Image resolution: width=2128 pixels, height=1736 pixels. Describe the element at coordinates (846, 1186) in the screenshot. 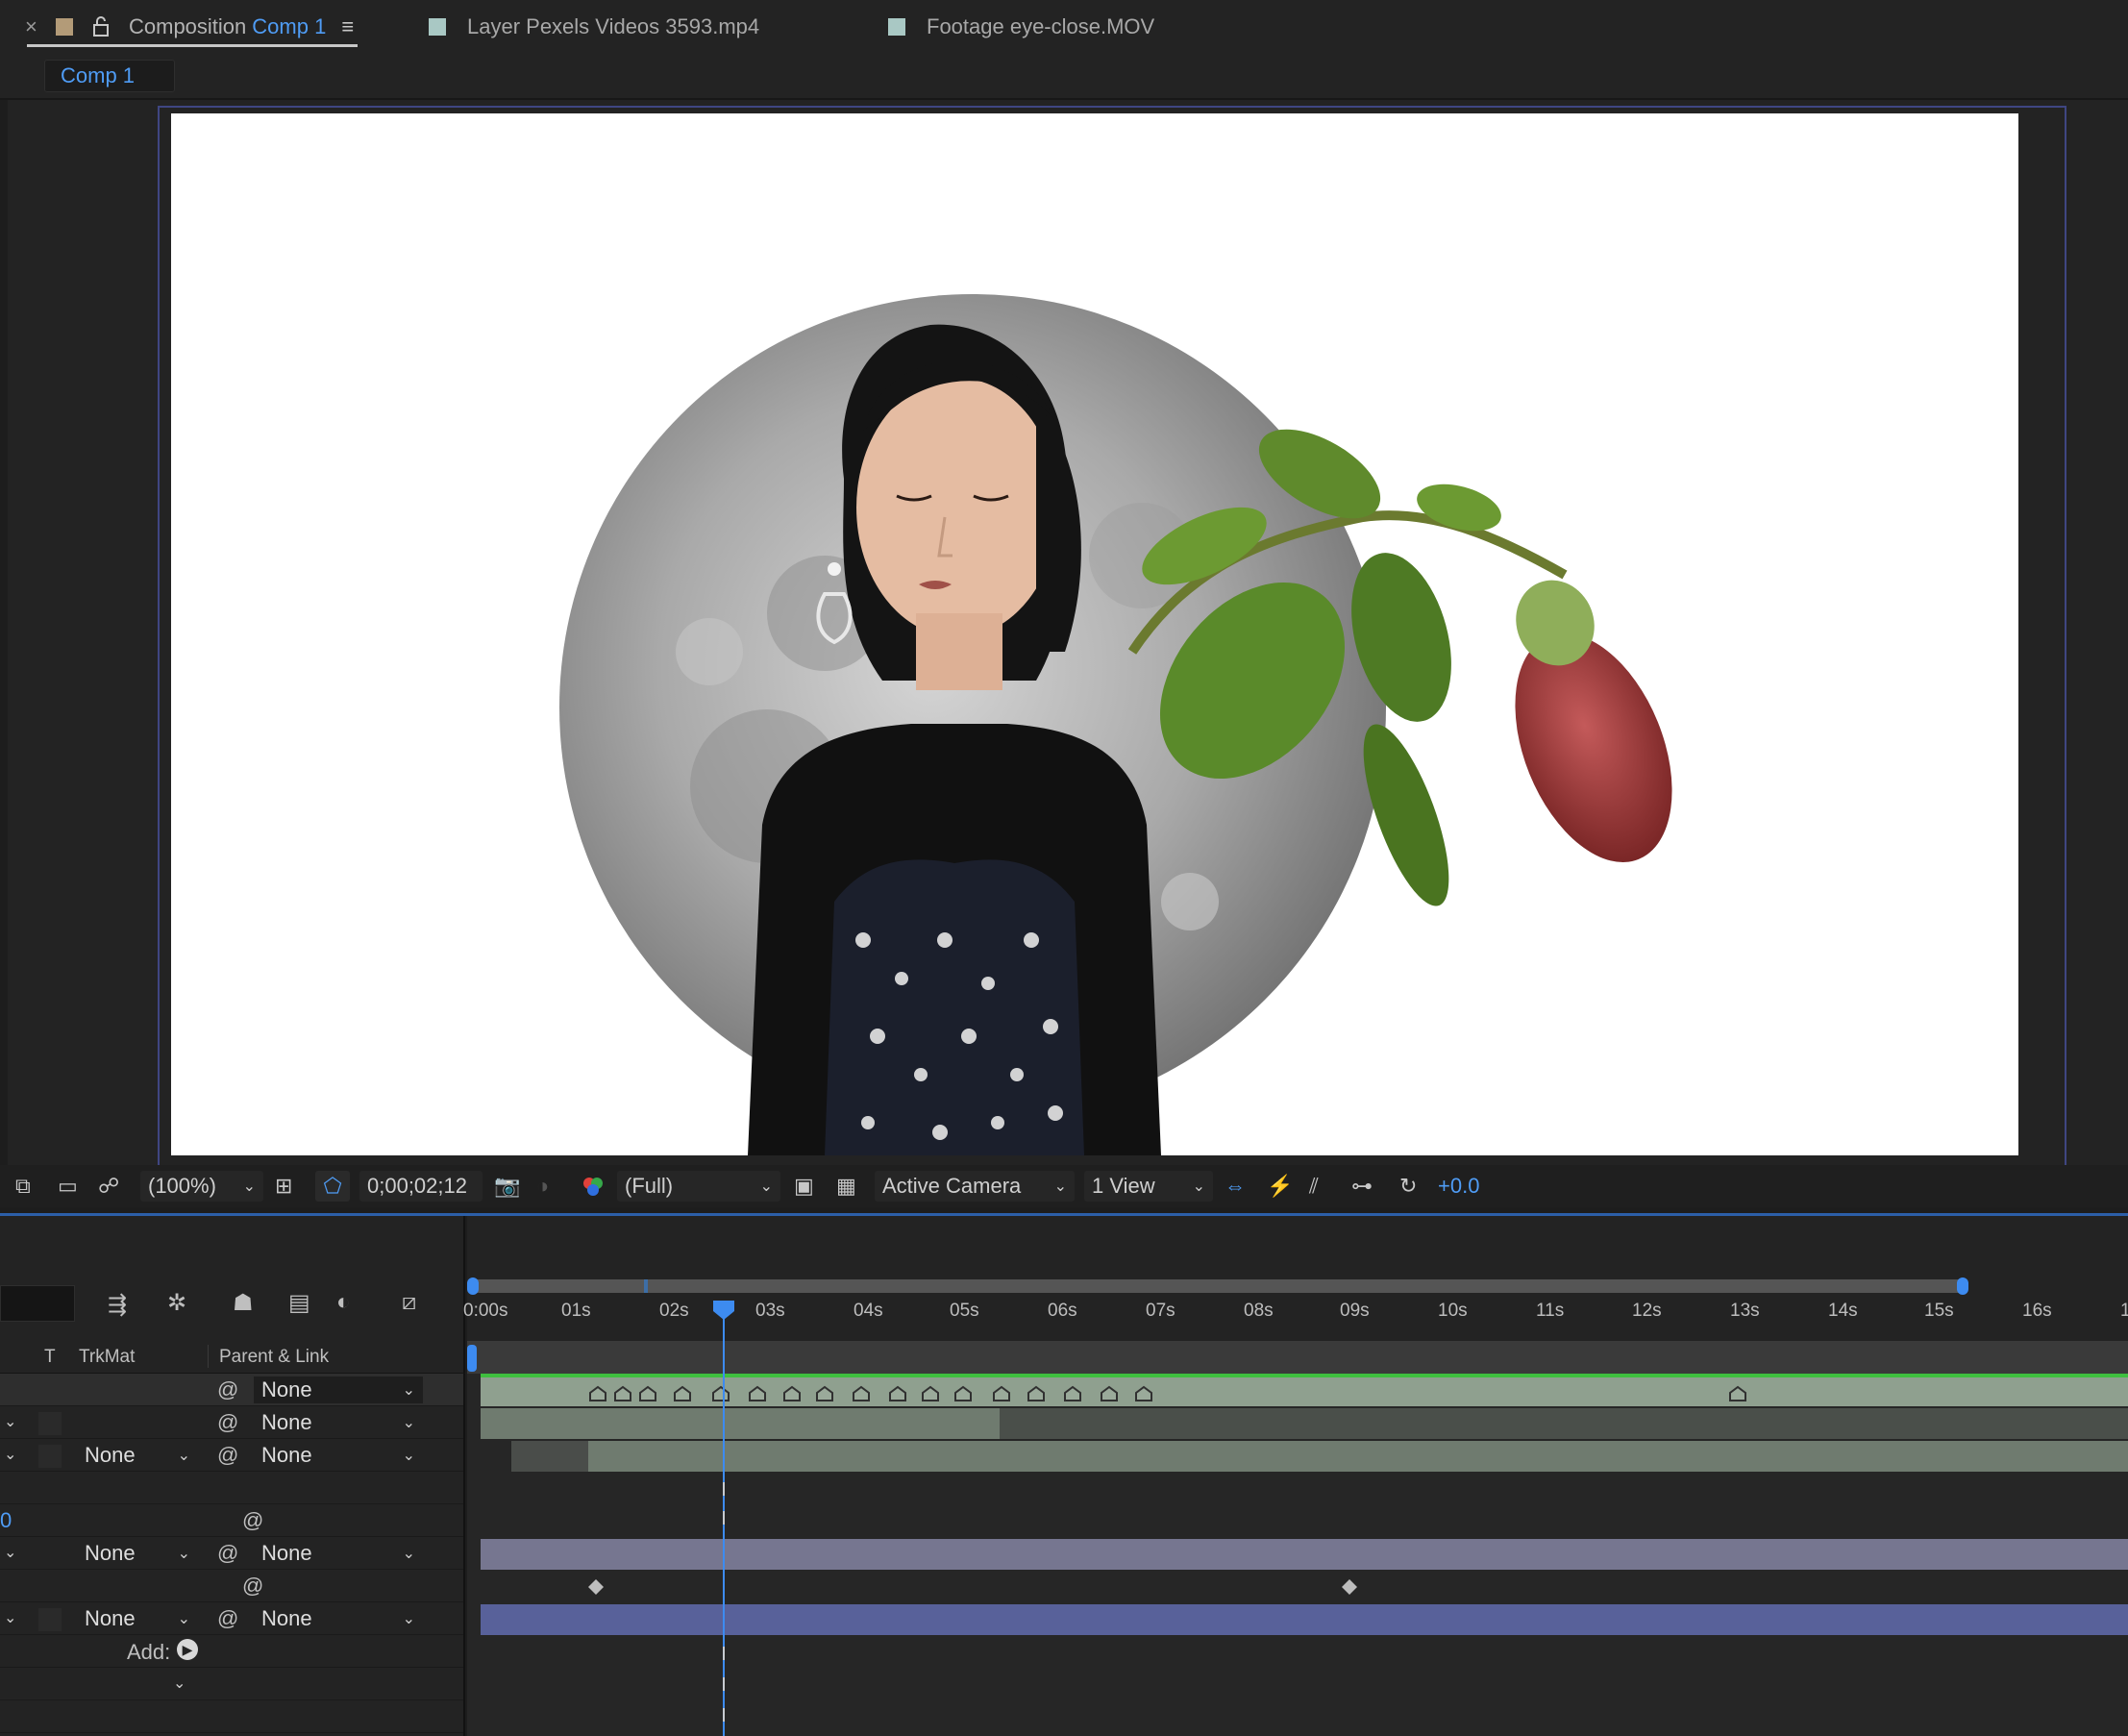

I see `transparency-grid-icon: ▦` at that location.